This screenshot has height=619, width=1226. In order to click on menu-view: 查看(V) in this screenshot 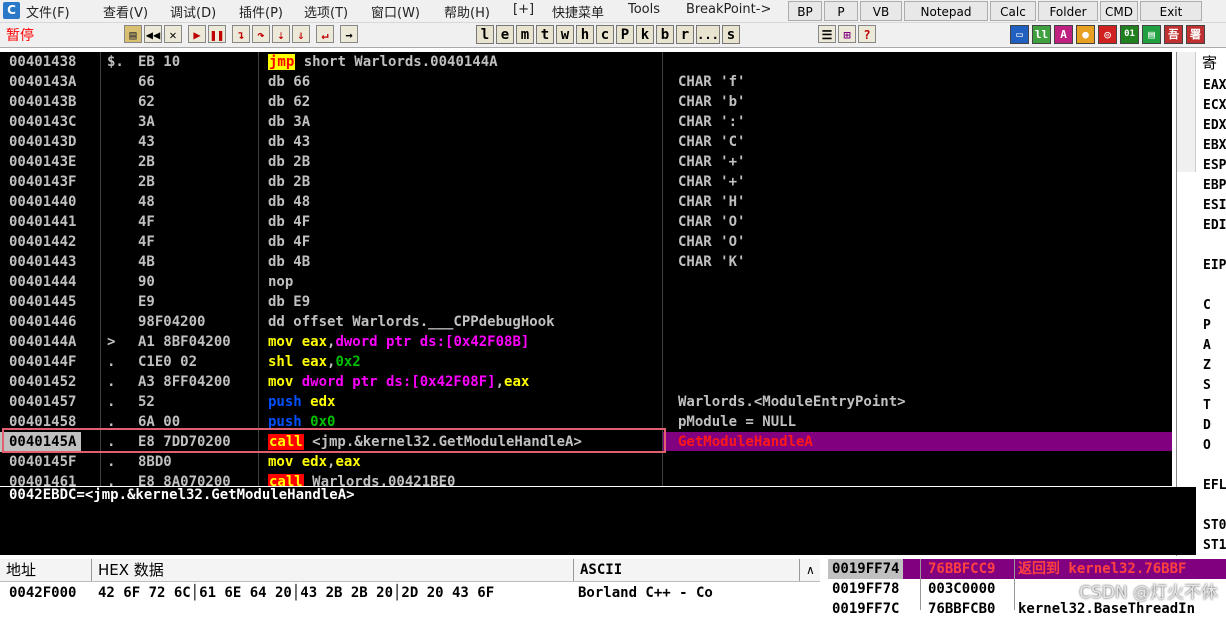, I will do `click(125, 11)`.